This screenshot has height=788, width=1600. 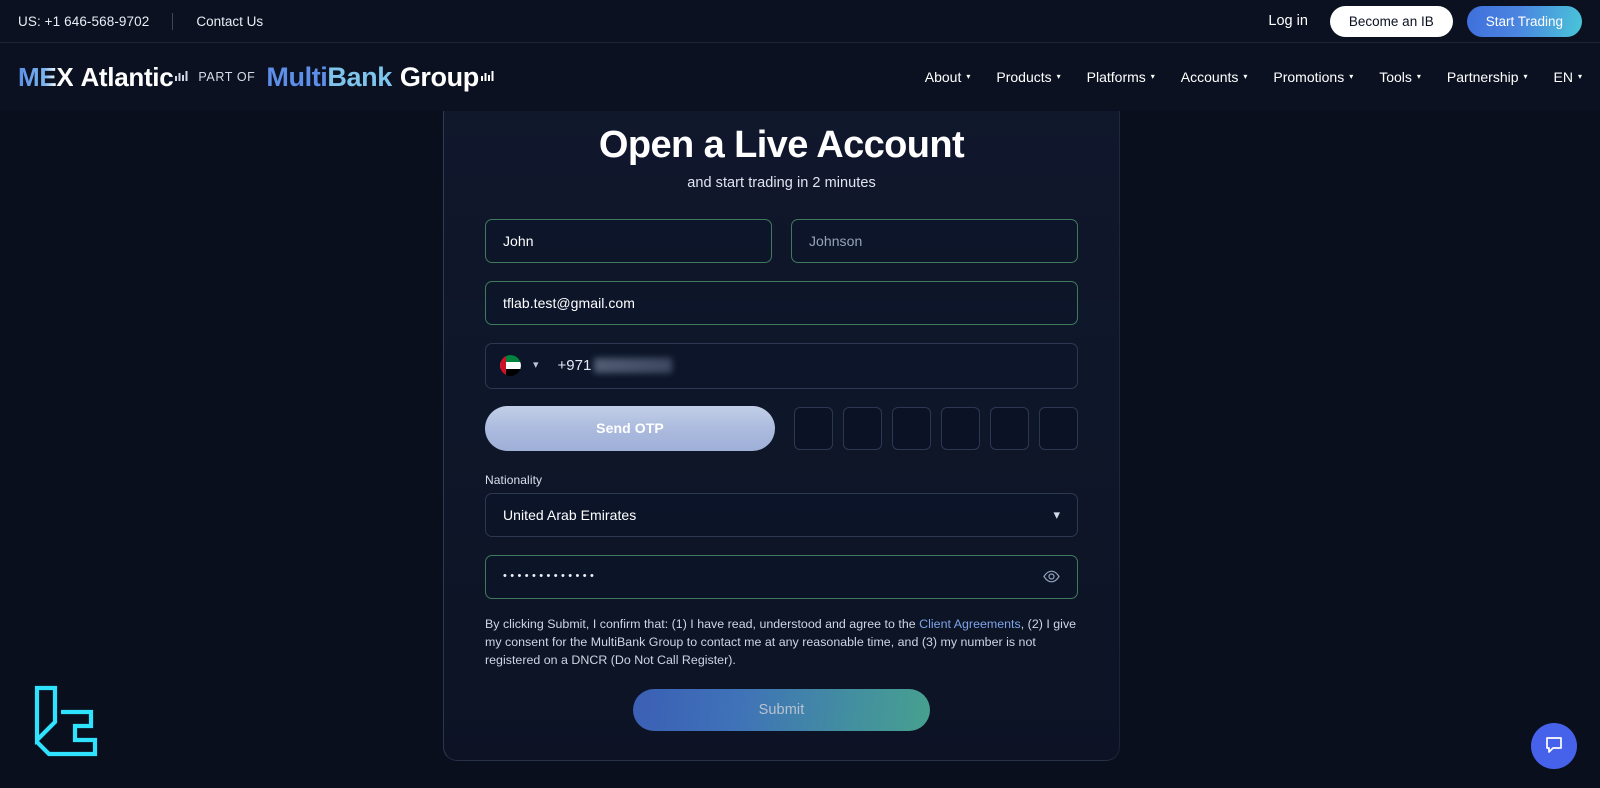 I want to click on submit-row: Submit, so click(x=781, y=709).